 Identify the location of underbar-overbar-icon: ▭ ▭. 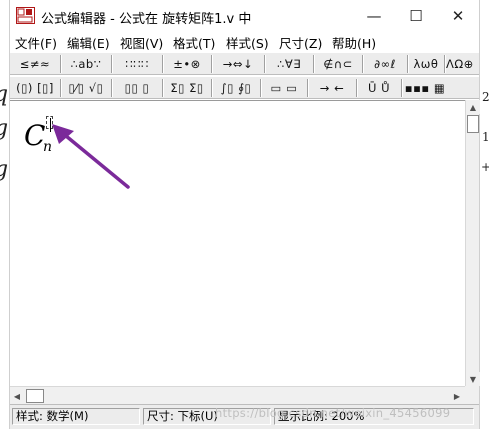
(284, 88).